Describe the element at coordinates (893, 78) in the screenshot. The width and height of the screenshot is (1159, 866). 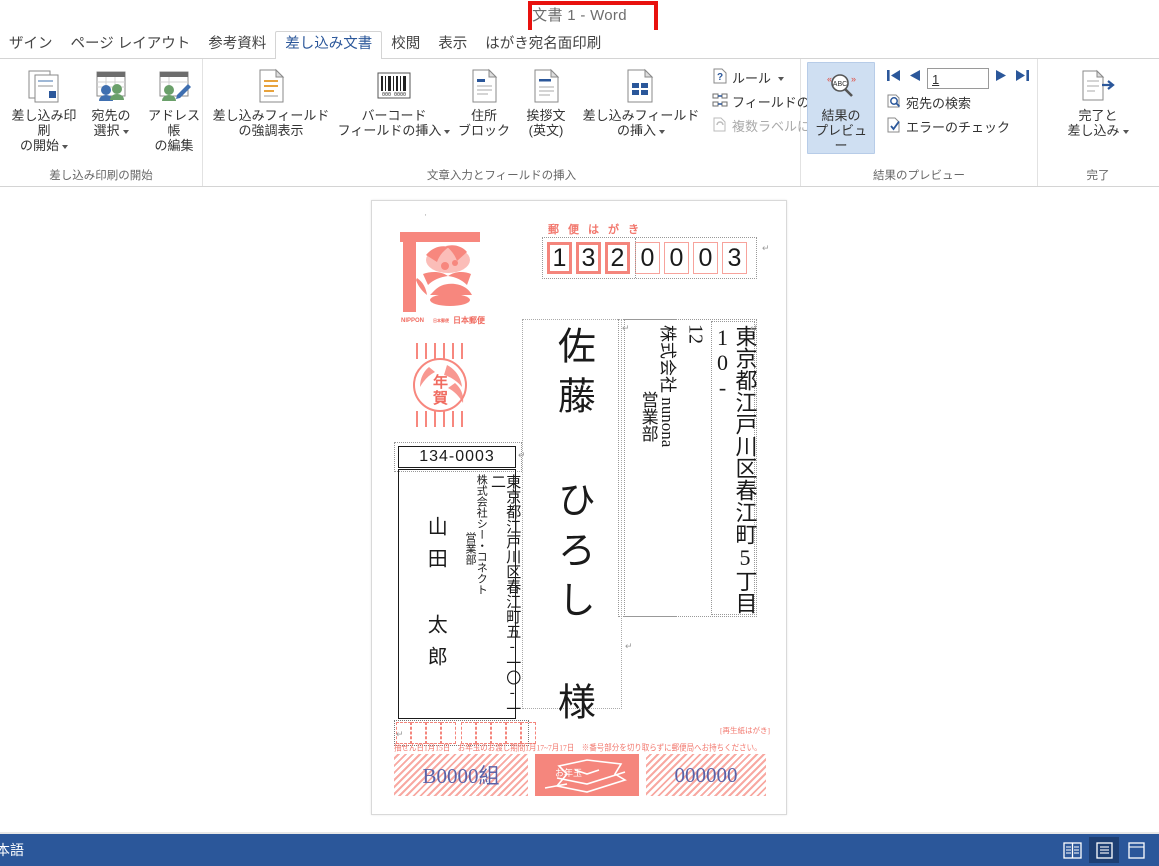
I see `first-record-icon` at that location.